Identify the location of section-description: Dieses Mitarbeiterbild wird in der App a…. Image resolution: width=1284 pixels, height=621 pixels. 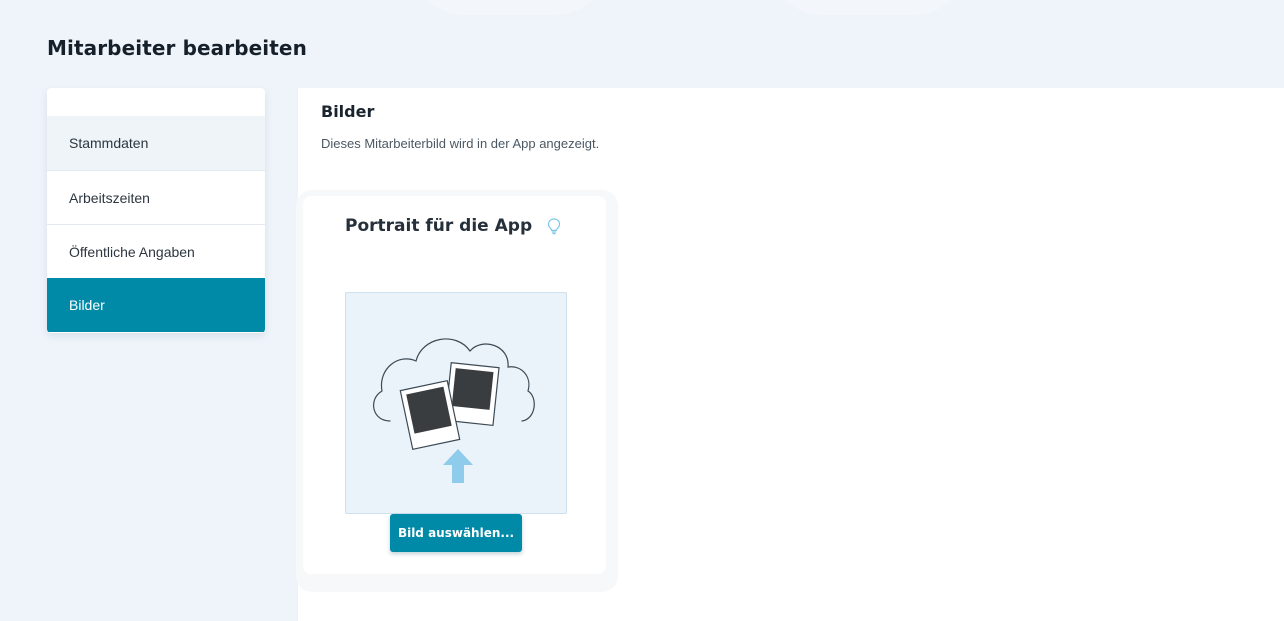
(460, 143).